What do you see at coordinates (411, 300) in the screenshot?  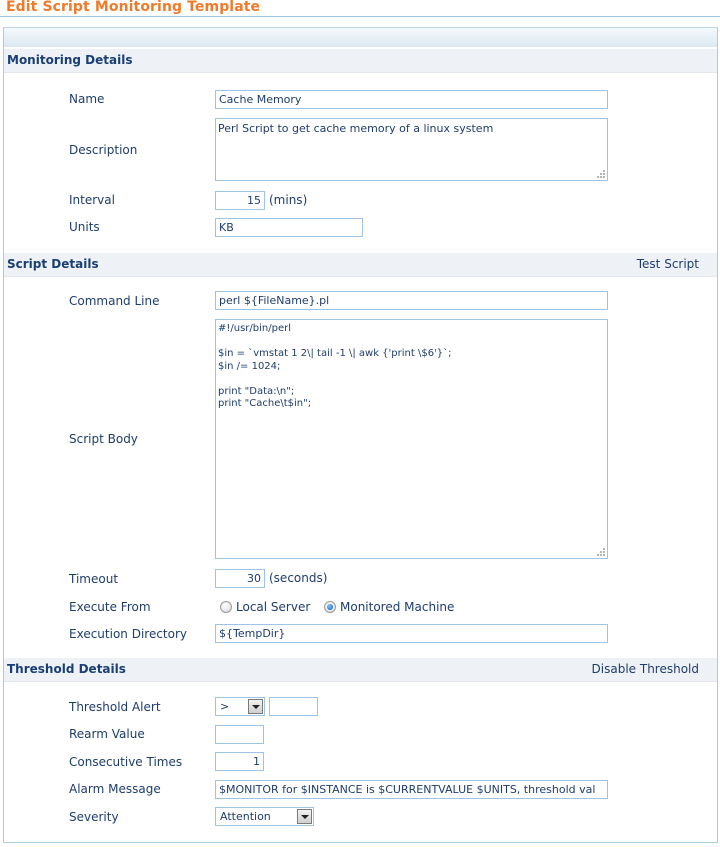 I see `command-line-input: perl ${FileName}.pl` at bounding box center [411, 300].